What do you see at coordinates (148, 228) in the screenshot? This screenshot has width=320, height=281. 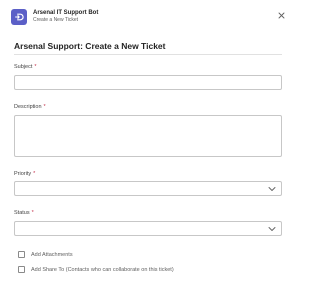 I see `status-select` at bounding box center [148, 228].